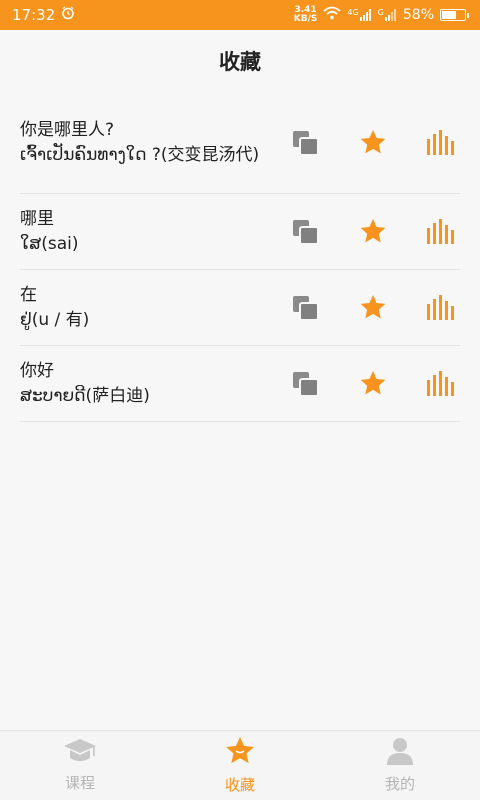 The image size is (480, 800). I want to click on tab-label: 我的, so click(399, 784).